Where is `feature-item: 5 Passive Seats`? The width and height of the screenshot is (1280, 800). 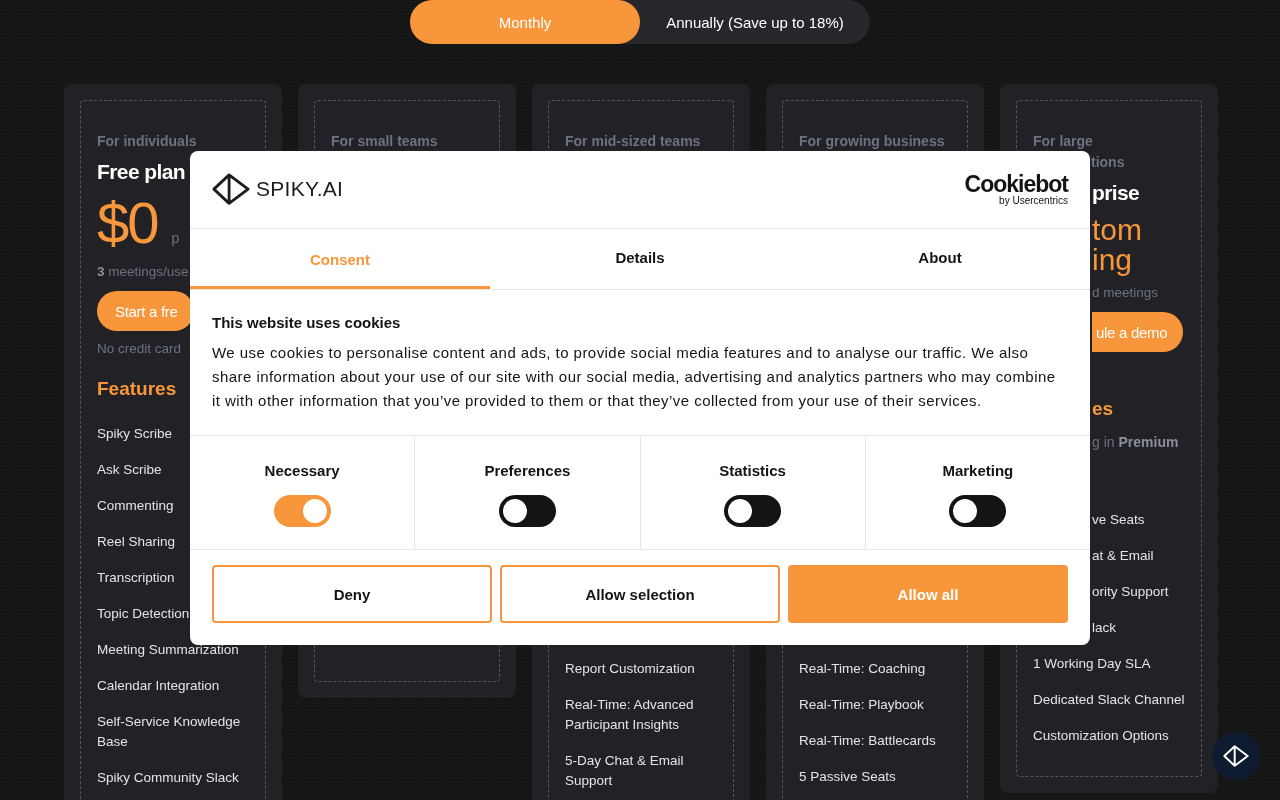
feature-item: 5 Passive Seats is located at coordinates (848, 777).